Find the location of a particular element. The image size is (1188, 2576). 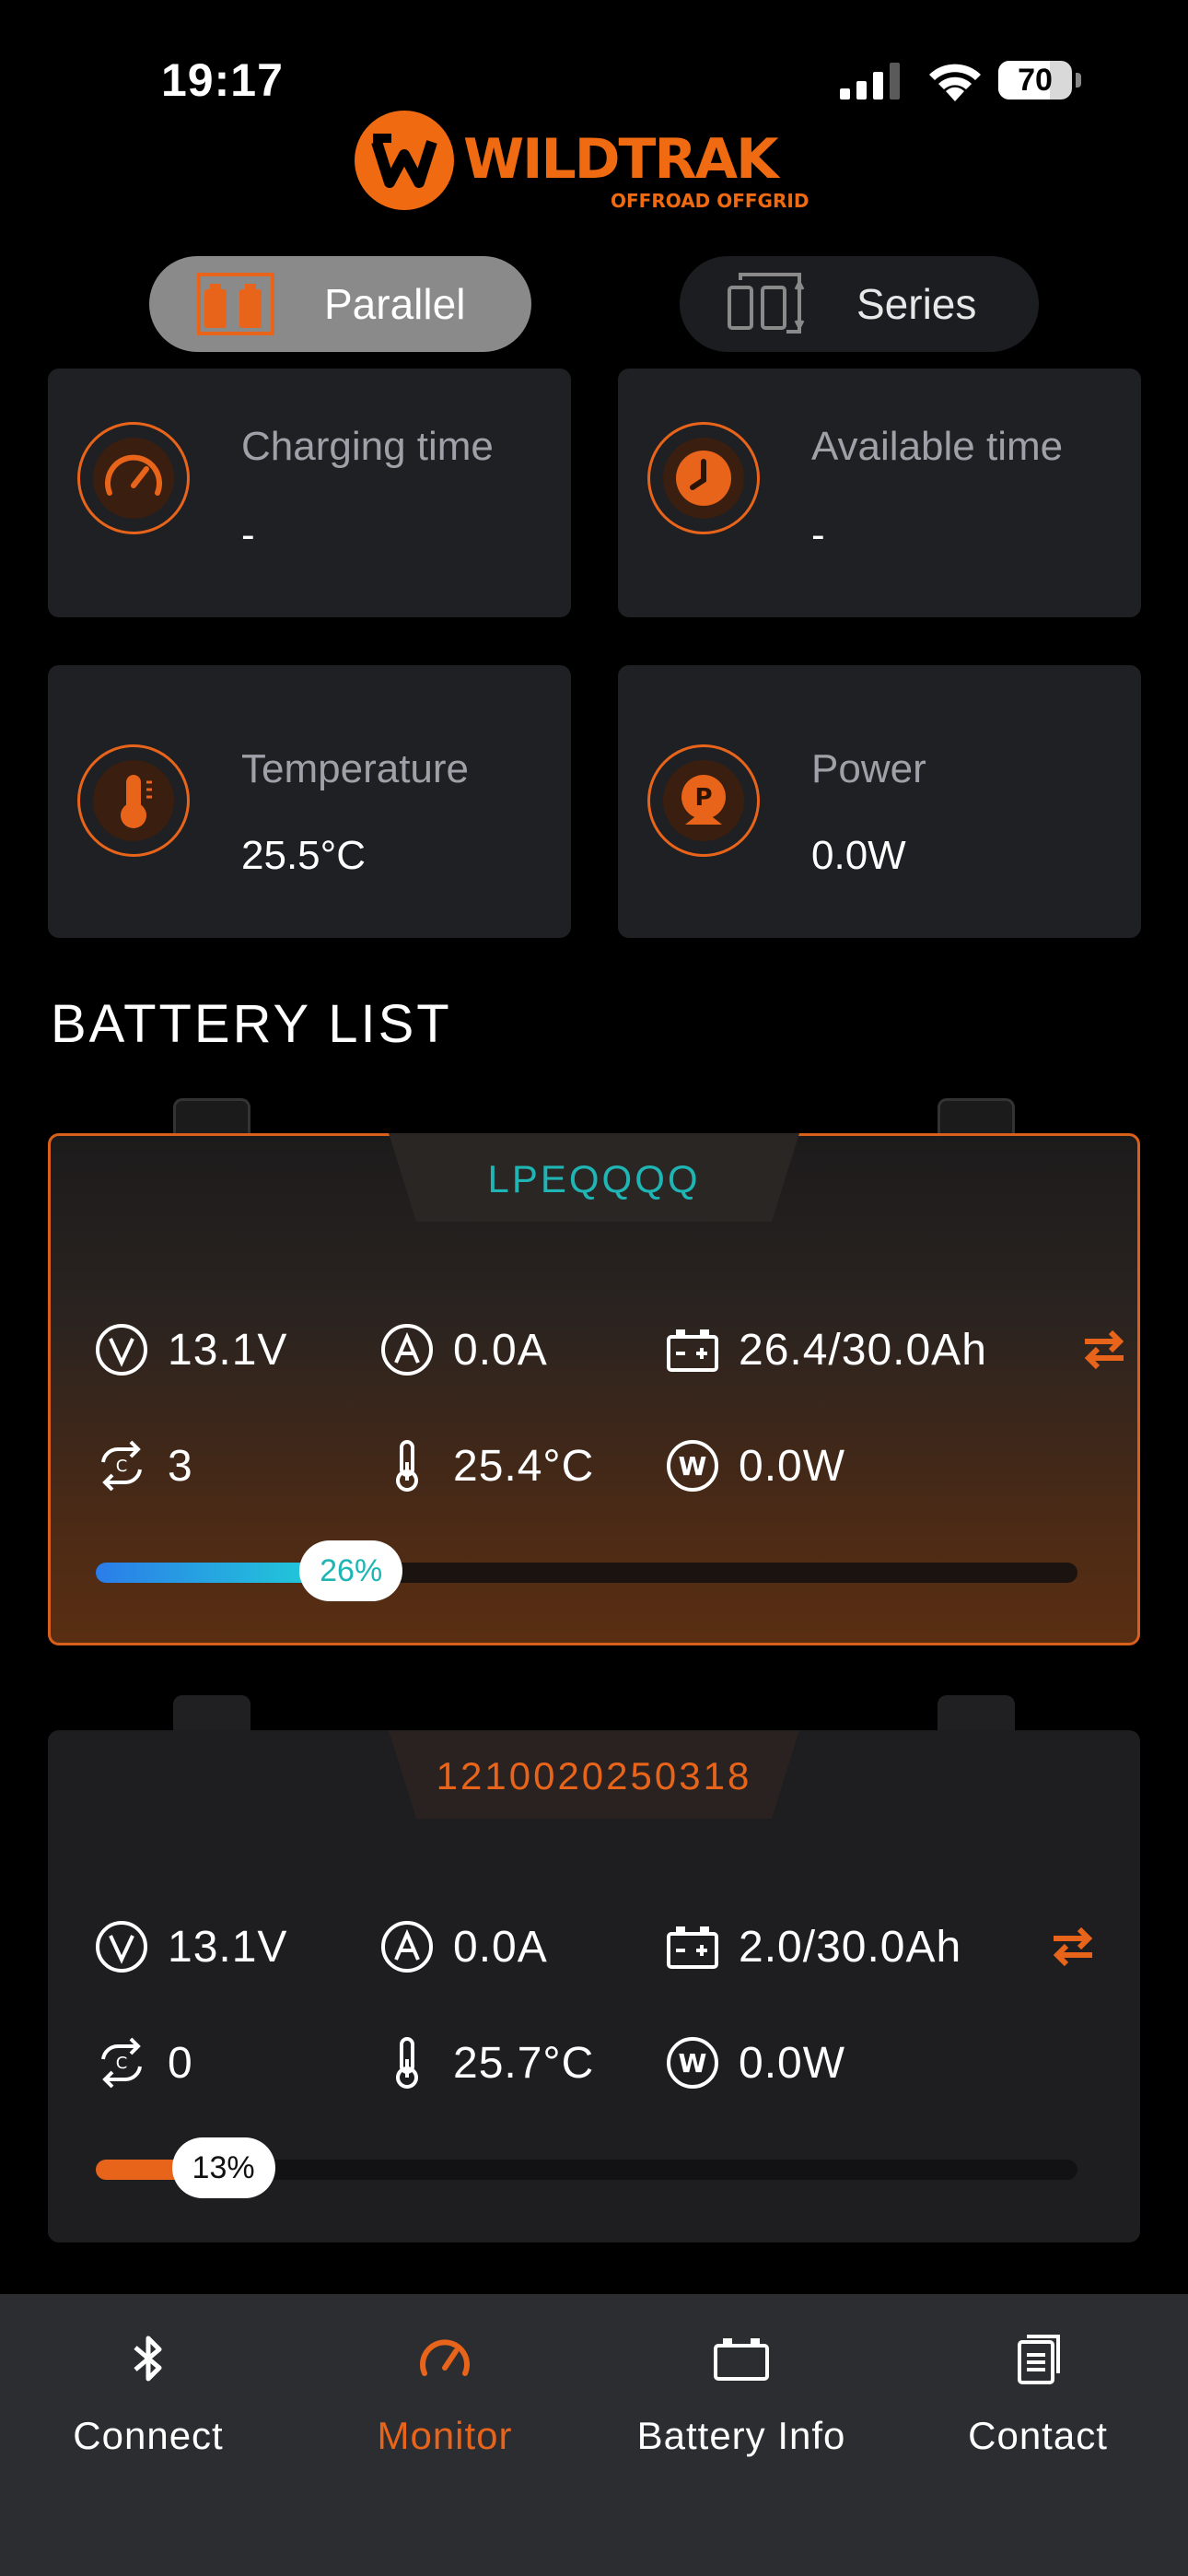

series-label: Series is located at coordinates (916, 304).